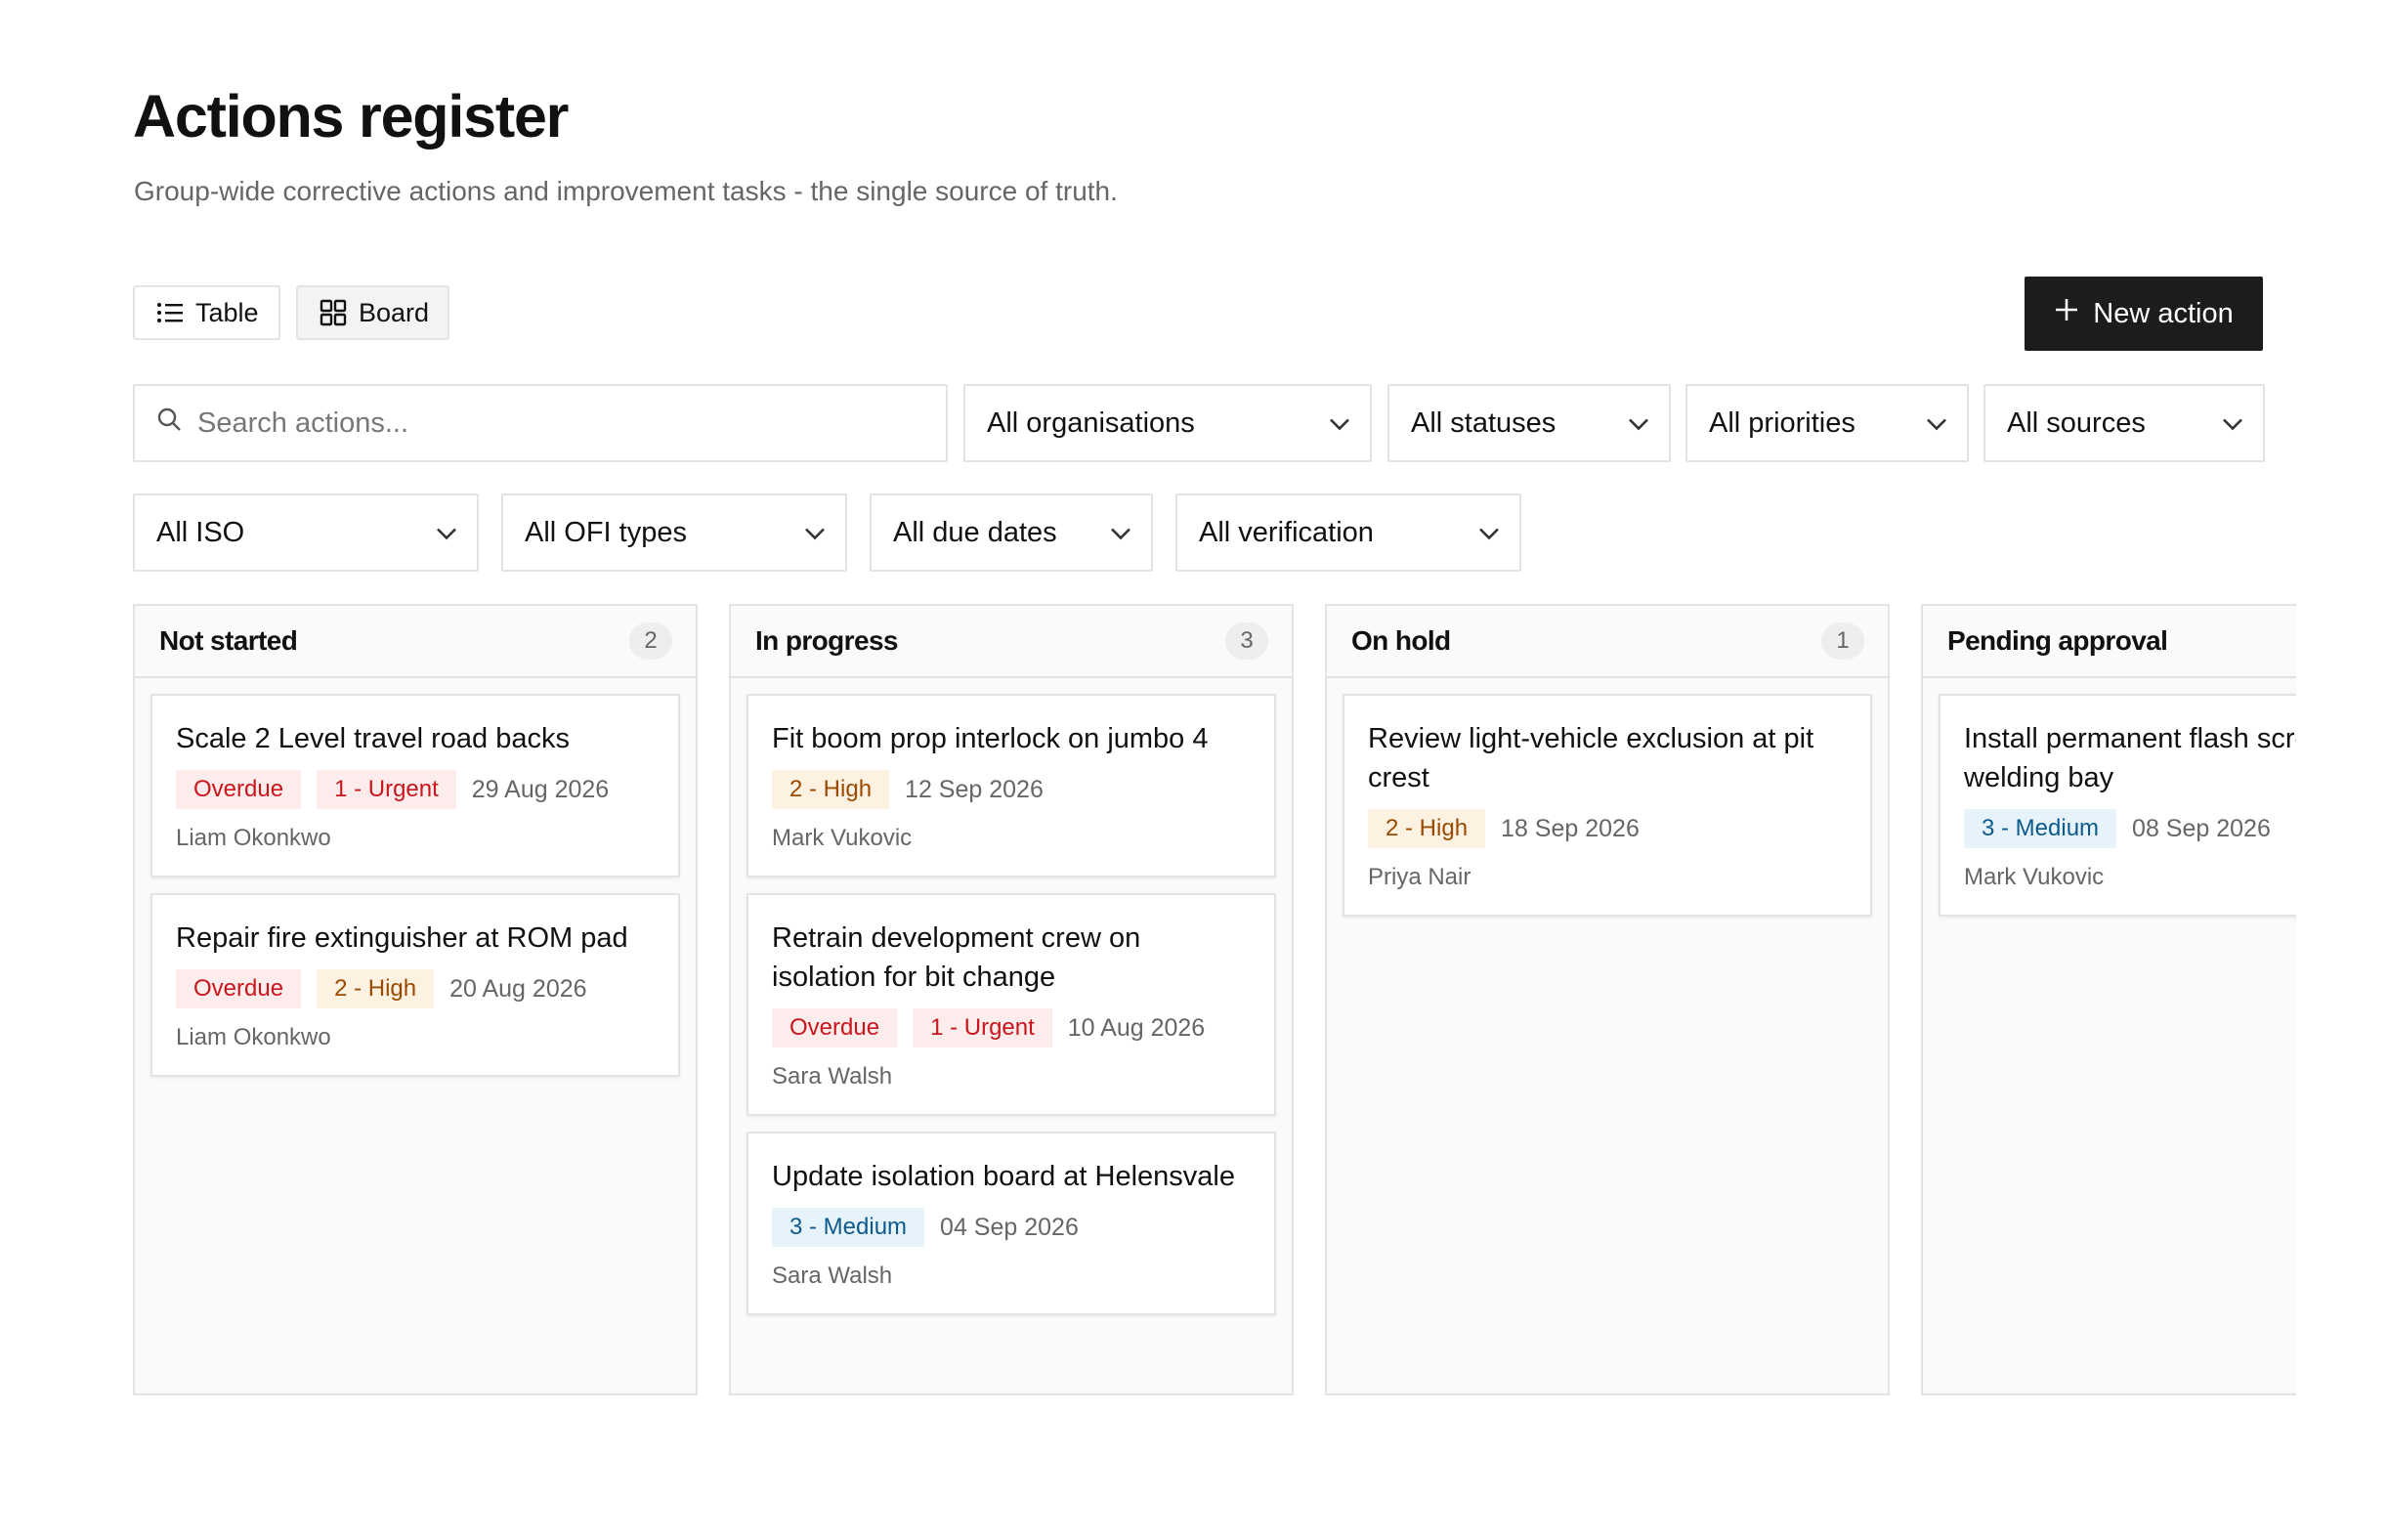 The height and width of the screenshot is (1540, 2388). What do you see at coordinates (518, 988) in the screenshot?
I see `due-date: 20 Aug 2026` at bounding box center [518, 988].